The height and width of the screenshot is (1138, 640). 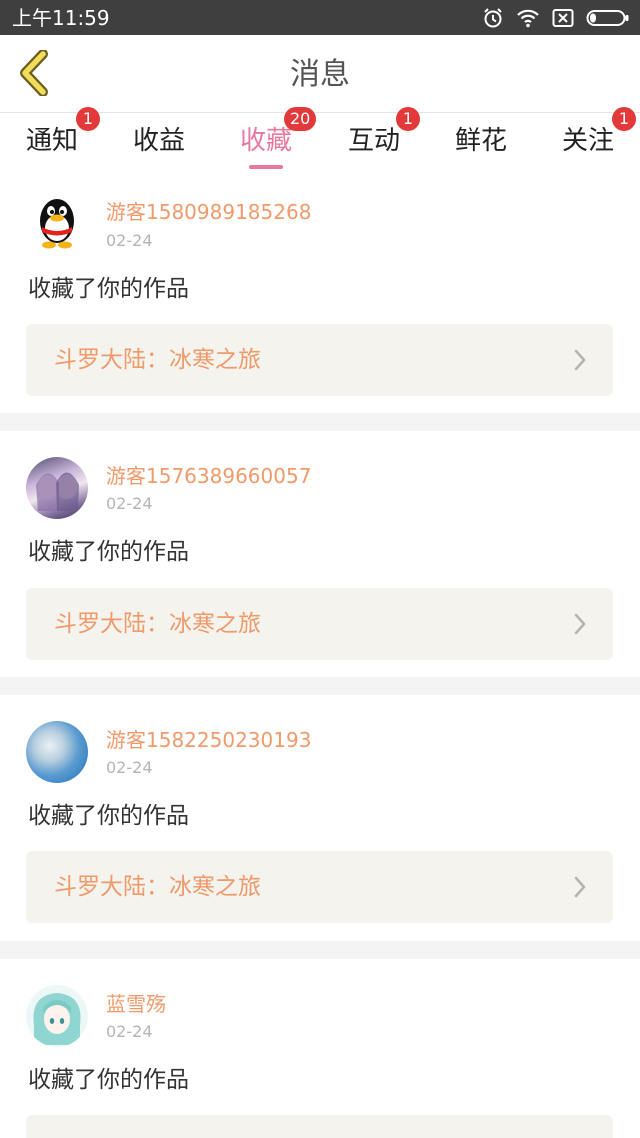 I want to click on tab-badge-follows: 1, so click(x=624, y=119).